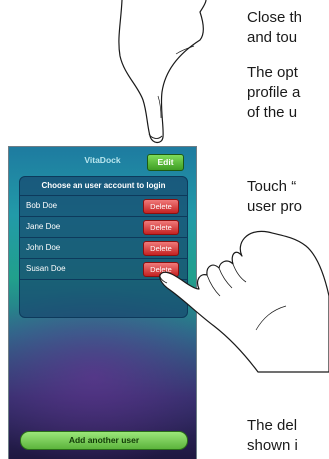 The width and height of the screenshot is (329, 459). Describe the element at coordinates (104, 440) in the screenshot. I see `add-another-user-button: Add another user` at that location.